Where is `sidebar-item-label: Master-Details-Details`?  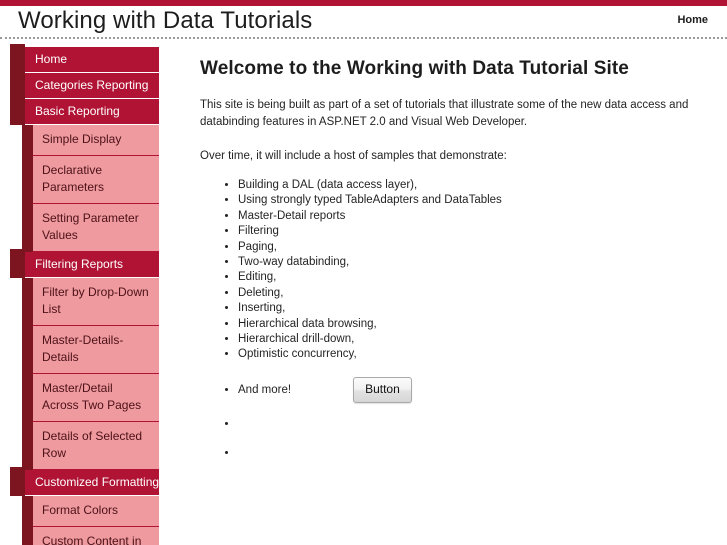
sidebar-item-label: Master-Details-Details is located at coordinates (96, 349).